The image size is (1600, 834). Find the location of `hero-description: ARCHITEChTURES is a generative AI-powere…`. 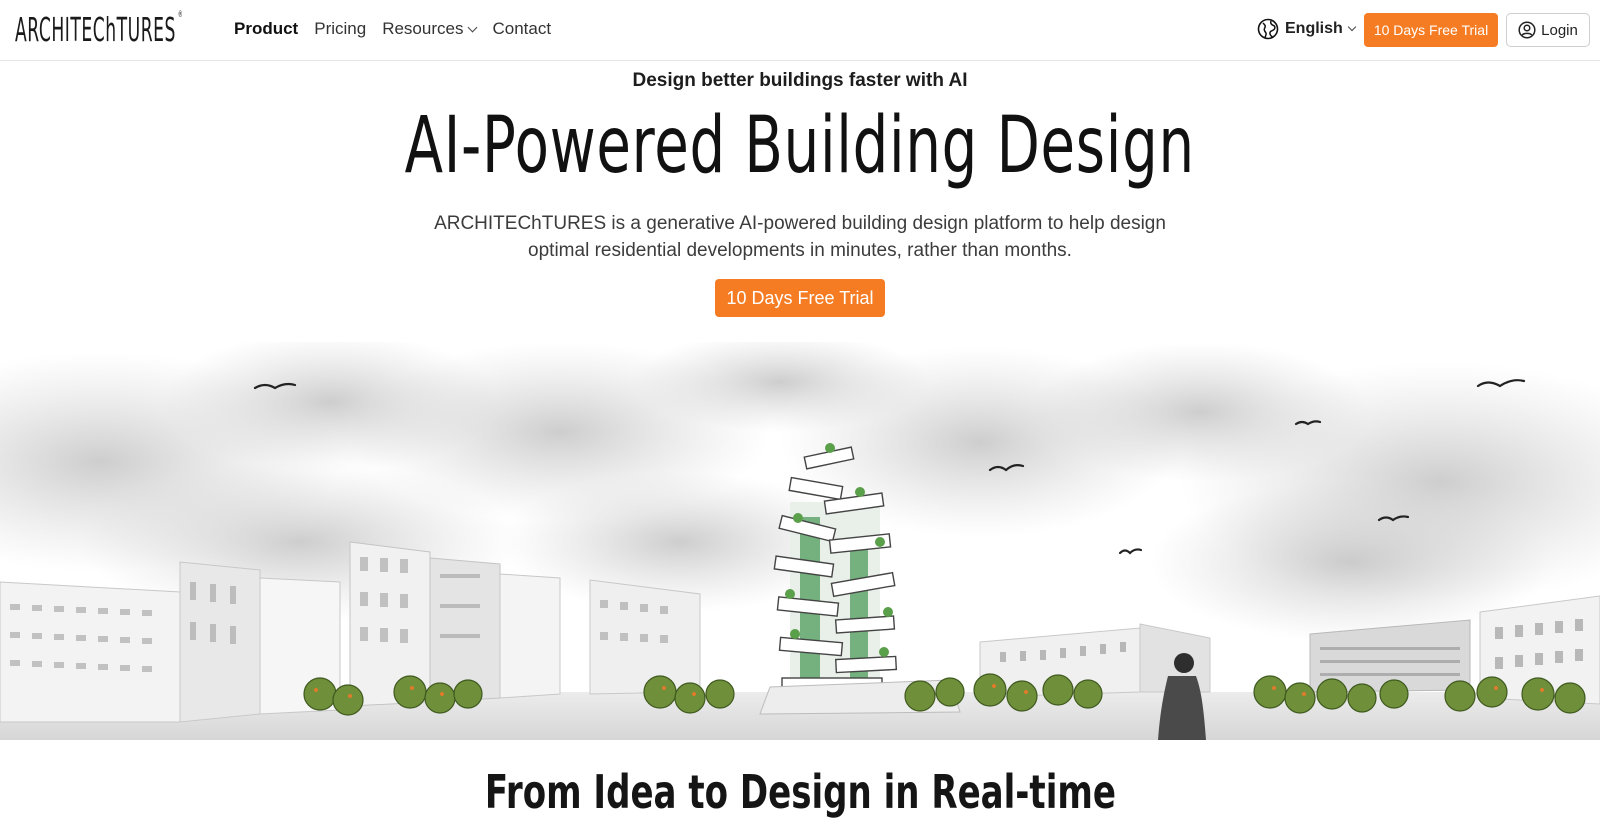

hero-description: ARCHITEChTURES is a generative AI-powere… is located at coordinates (800, 237).